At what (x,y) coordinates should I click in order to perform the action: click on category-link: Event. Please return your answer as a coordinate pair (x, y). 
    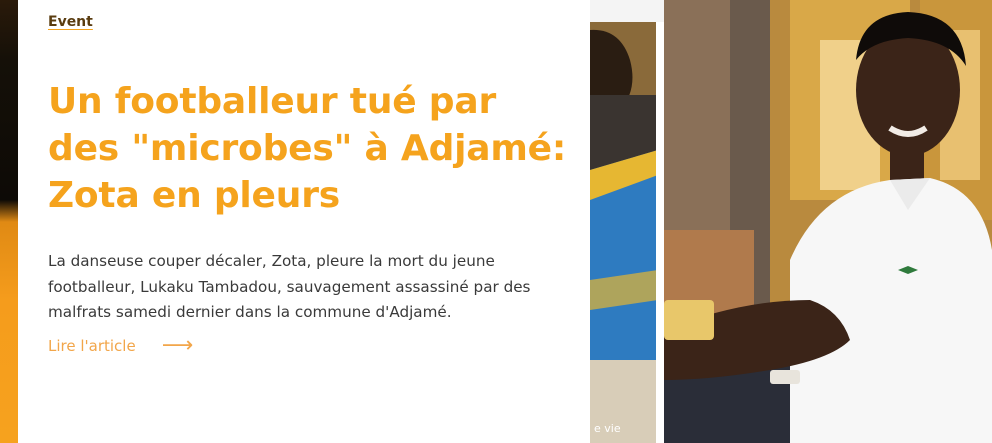
    Looking at the image, I should click on (70, 22).